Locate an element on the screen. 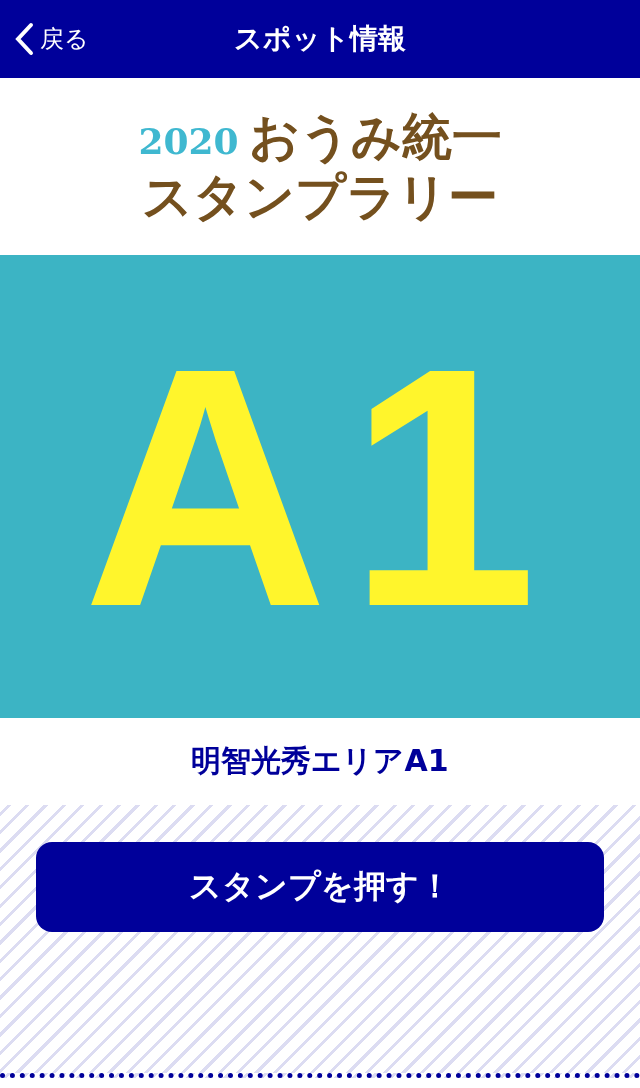 Image resolution: width=640 pixels, height=1088 pixels. logo-title: おうみ統一 is located at coordinates (375, 136).